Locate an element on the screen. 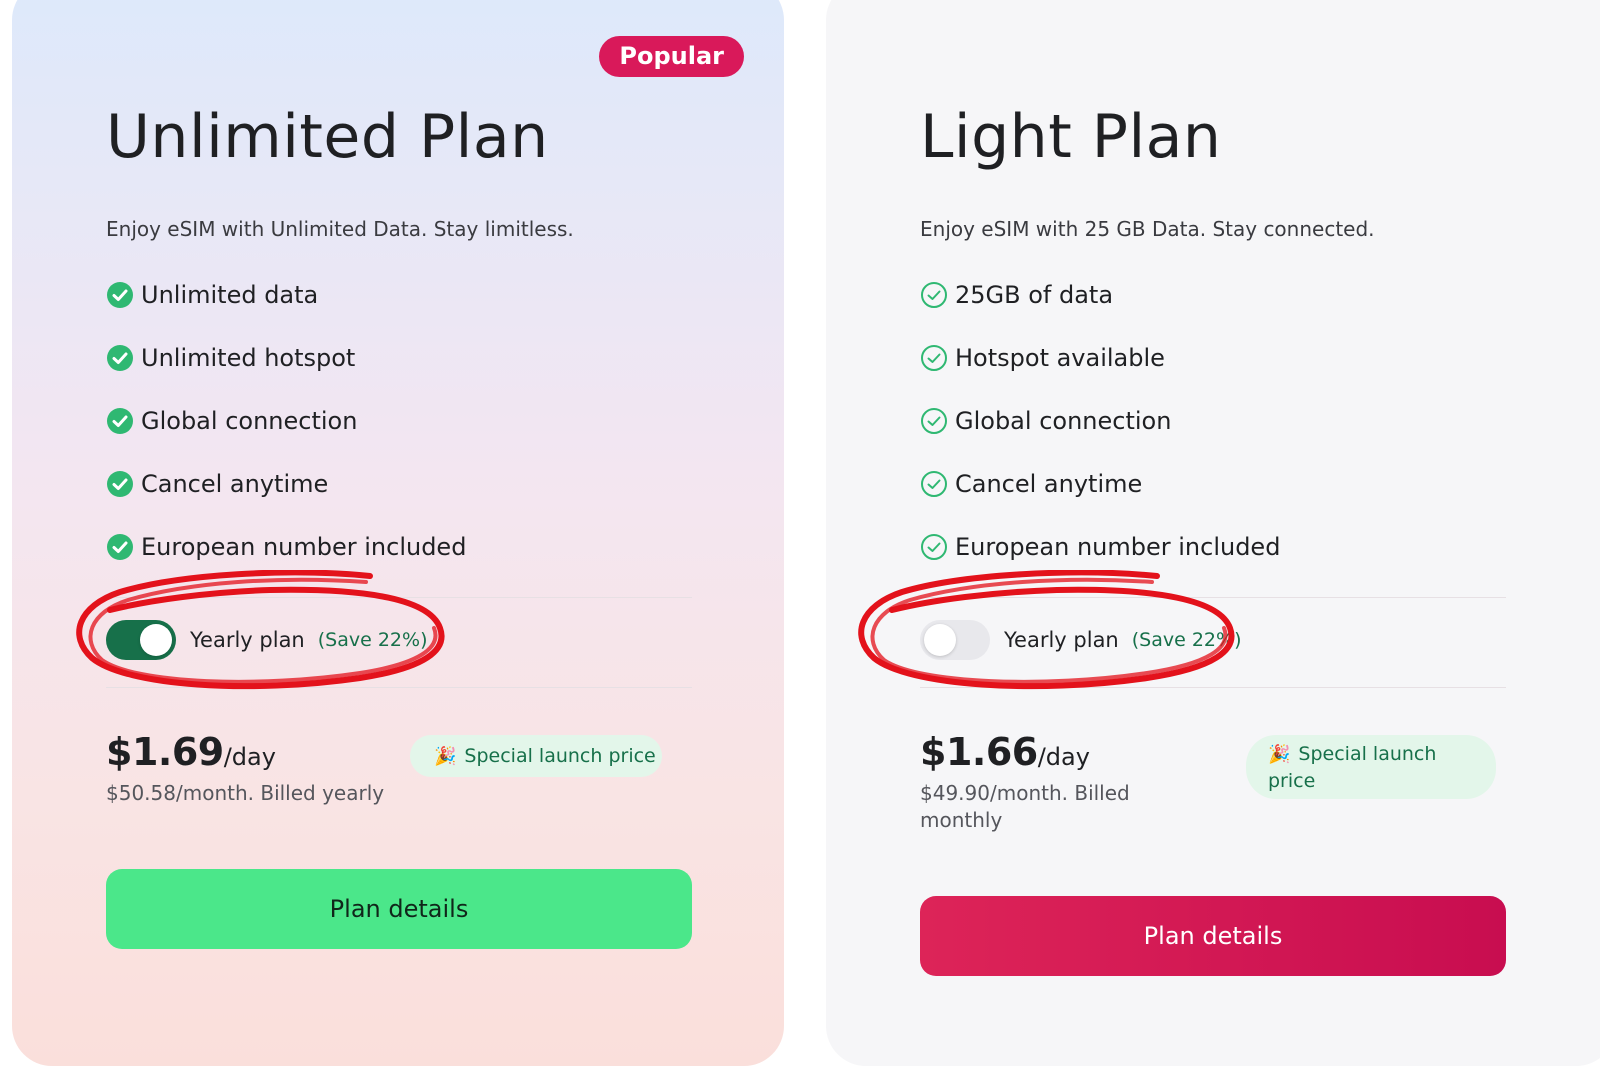 This screenshot has width=1600, height=1066. feature-label: Unlimited data is located at coordinates (230, 294).